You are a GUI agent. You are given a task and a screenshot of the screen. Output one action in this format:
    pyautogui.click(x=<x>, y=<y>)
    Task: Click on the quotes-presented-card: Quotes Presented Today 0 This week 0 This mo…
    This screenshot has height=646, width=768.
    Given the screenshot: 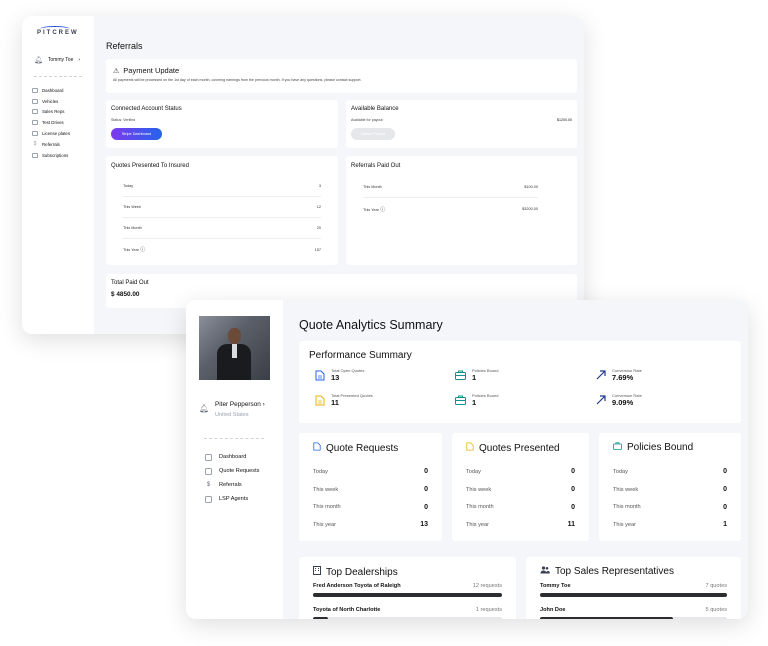 What is the action you would take?
    pyautogui.click(x=520, y=487)
    